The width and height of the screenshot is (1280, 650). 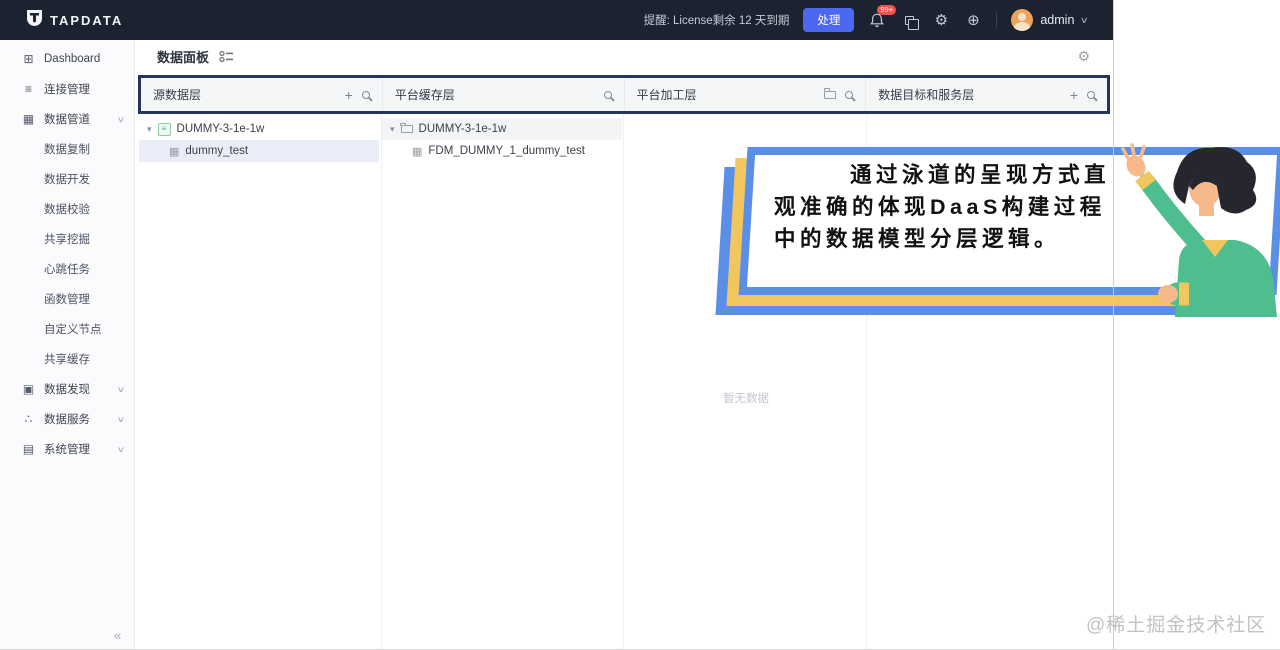 I want to click on lane-title: 平台加工层, so click(x=666, y=95).